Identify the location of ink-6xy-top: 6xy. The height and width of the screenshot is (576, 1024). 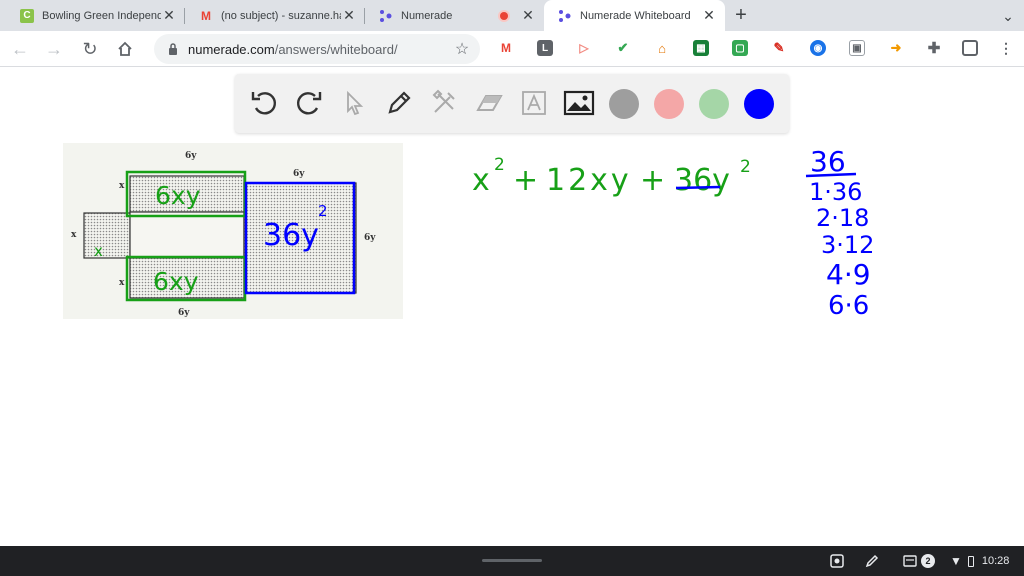
(178, 195).